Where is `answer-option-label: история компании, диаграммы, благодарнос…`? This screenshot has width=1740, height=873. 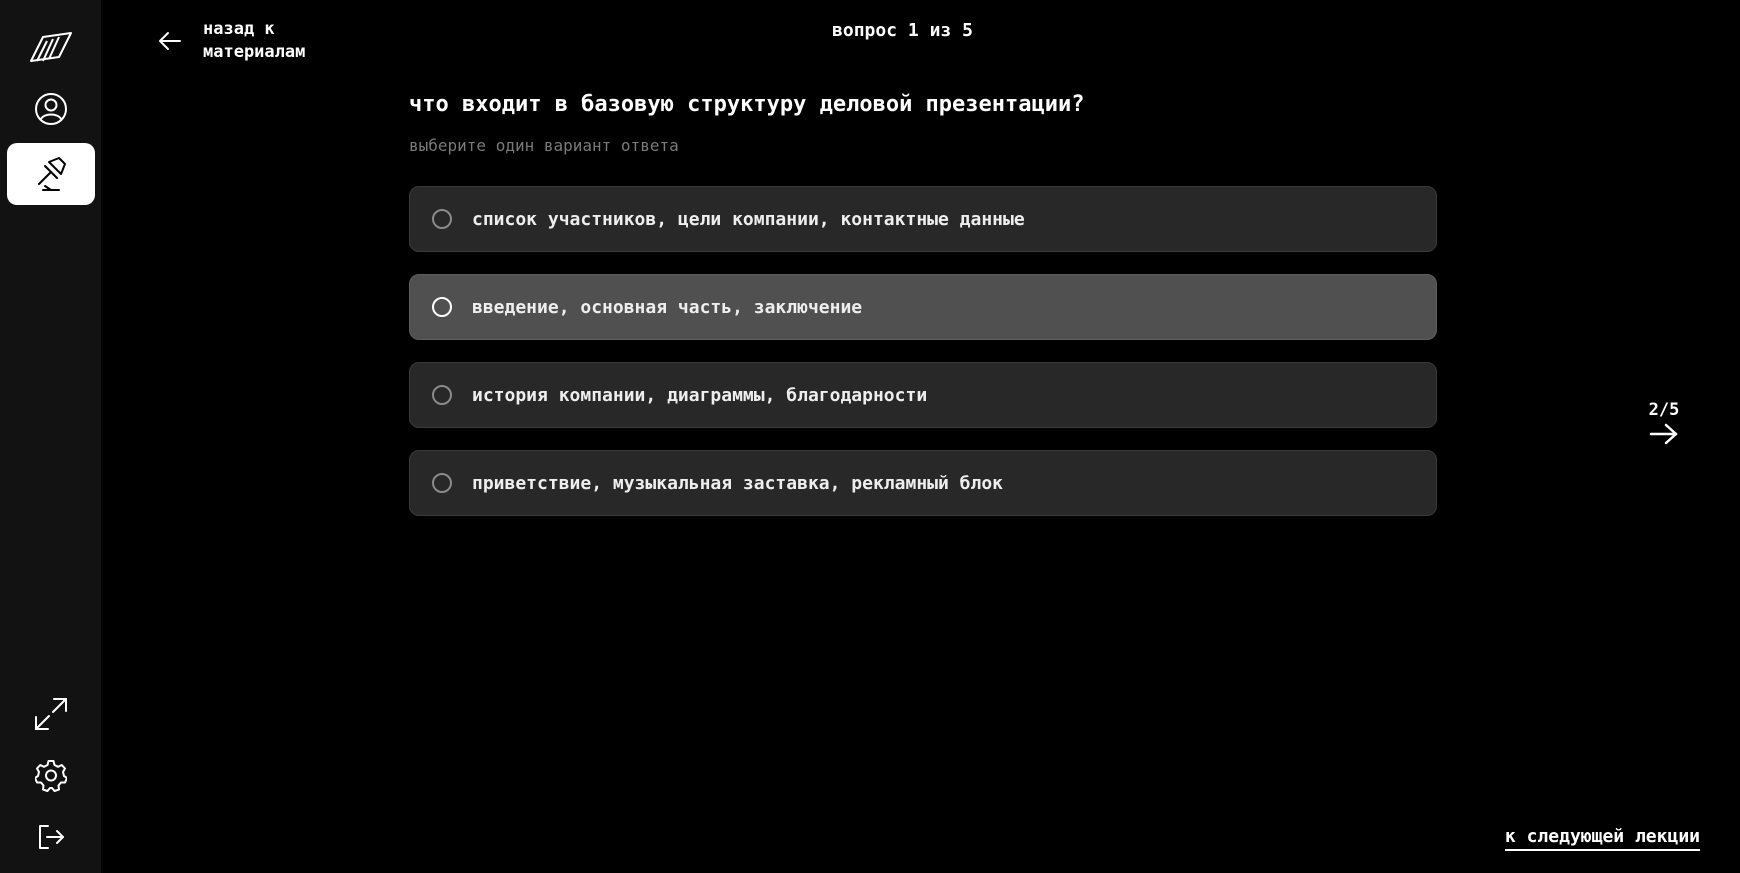 answer-option-label: история компании, диаграммы, благодарнос… is located at coordinates (700, 395).